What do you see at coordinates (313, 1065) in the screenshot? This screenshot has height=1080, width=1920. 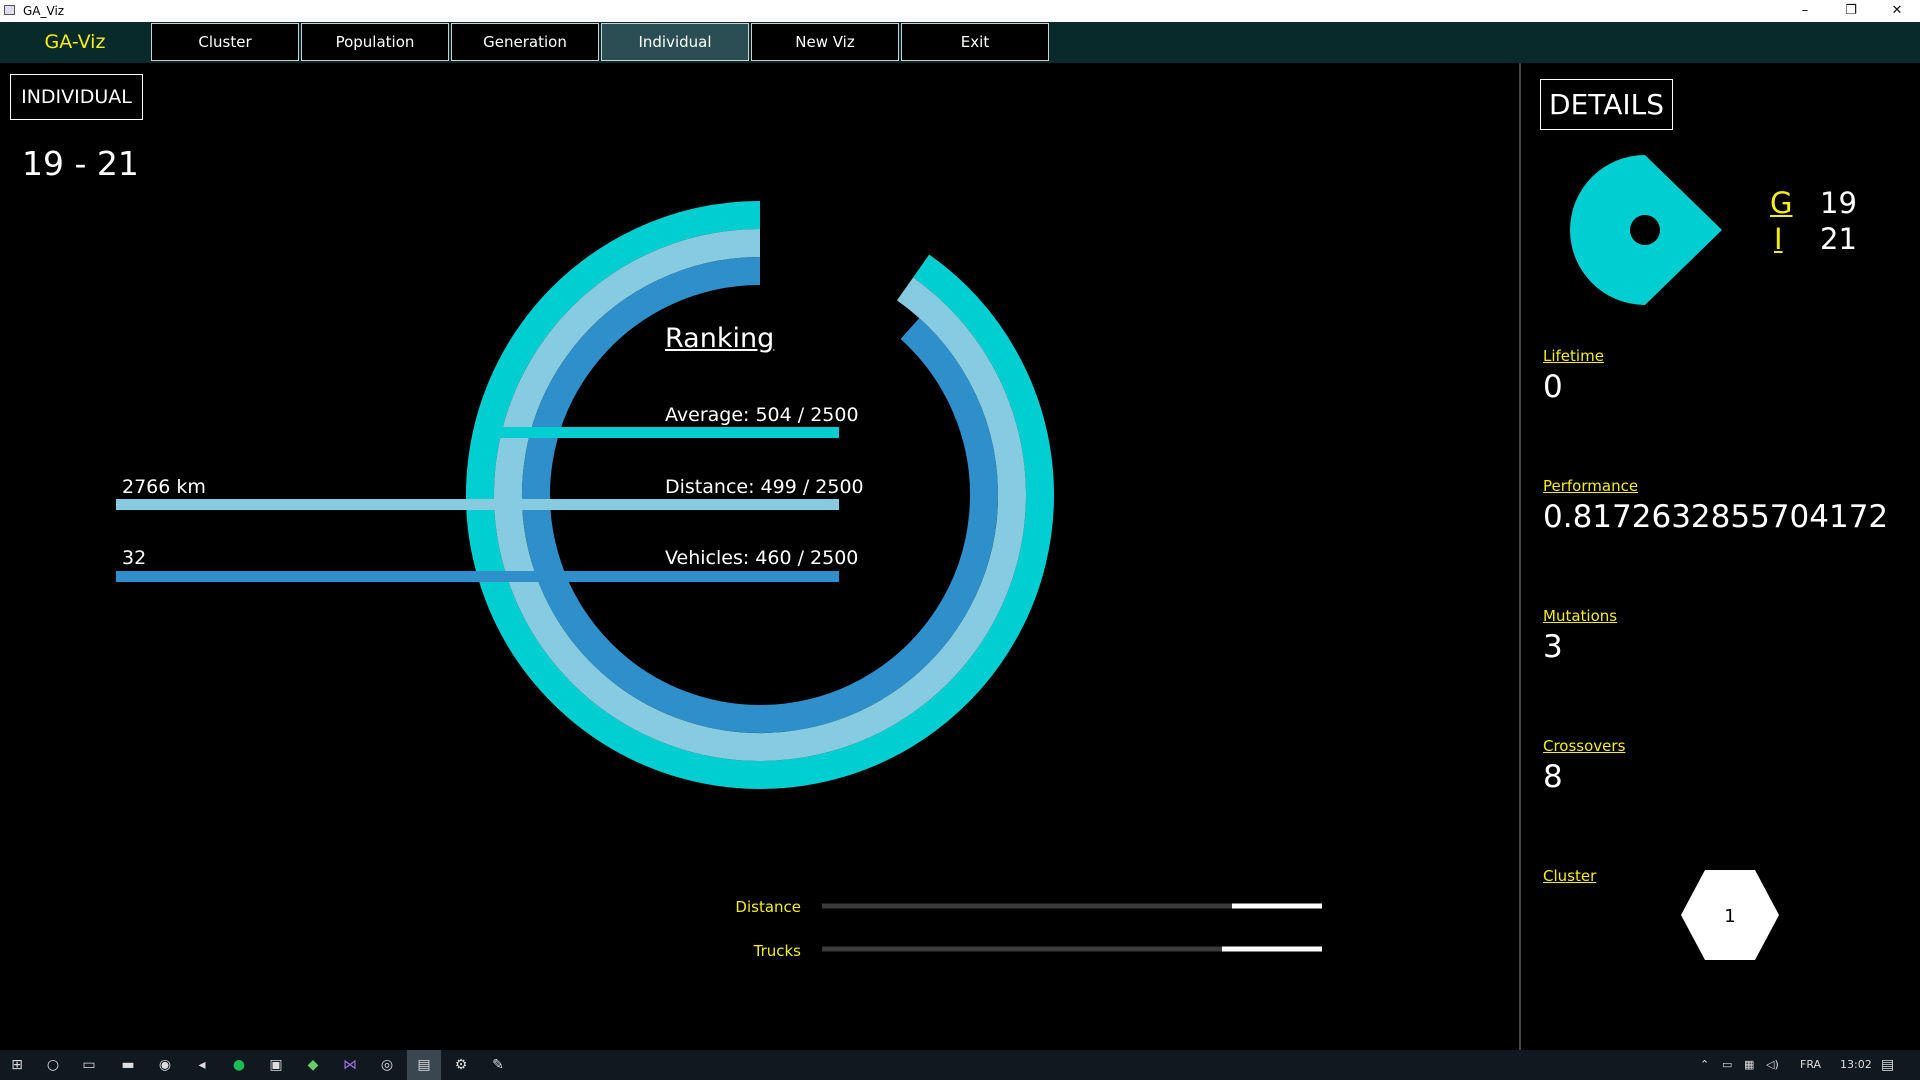 I see `game-icon: ◆` at bounding box center [313, 1065].